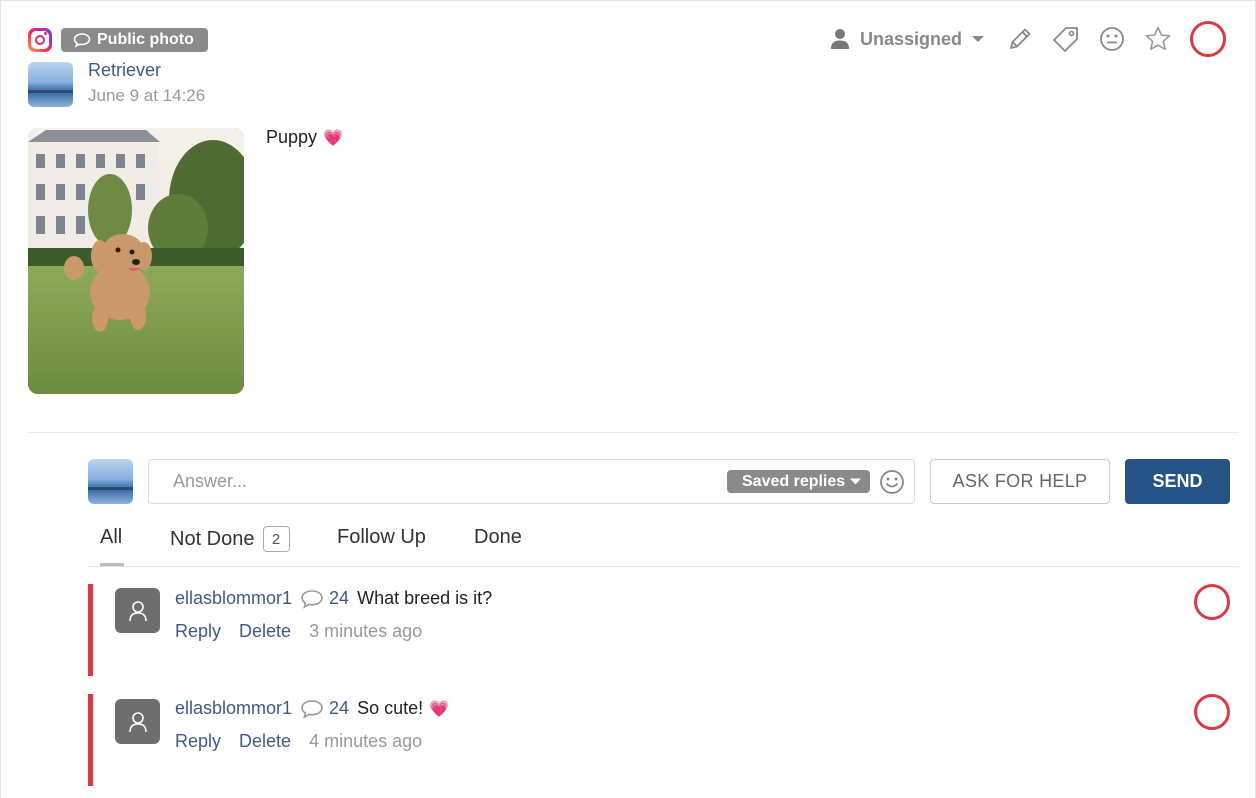 The height and width of the screenshot is (798, 1256). I want to click on not-done-count-badge: 2, so click(276, 539).